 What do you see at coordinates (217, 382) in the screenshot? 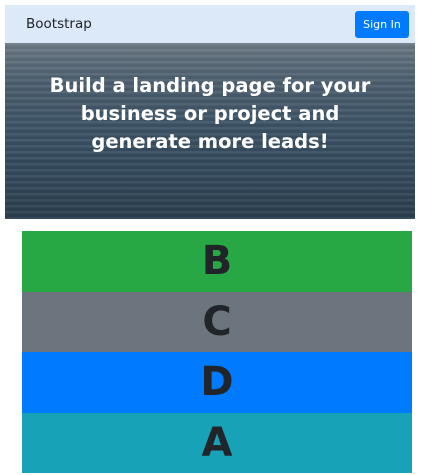
I see `block-d: D` at bounding box center [217, 382].